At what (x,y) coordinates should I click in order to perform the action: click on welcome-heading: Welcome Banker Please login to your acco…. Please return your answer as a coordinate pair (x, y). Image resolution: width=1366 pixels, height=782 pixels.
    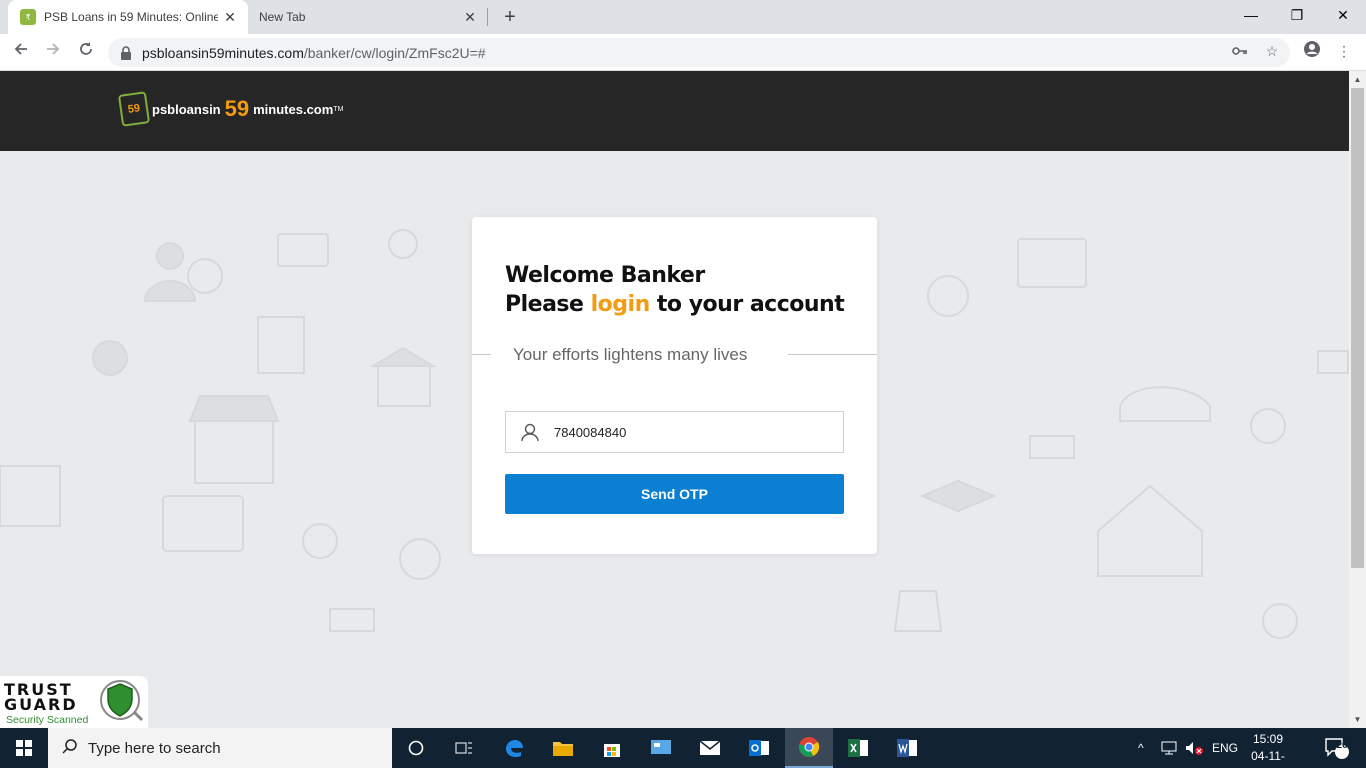
    Looking at the image, I should click on (675, 290).